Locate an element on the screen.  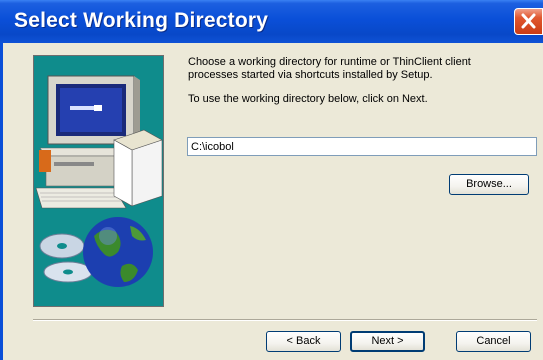
close-button is located at coordinates (528, 21).